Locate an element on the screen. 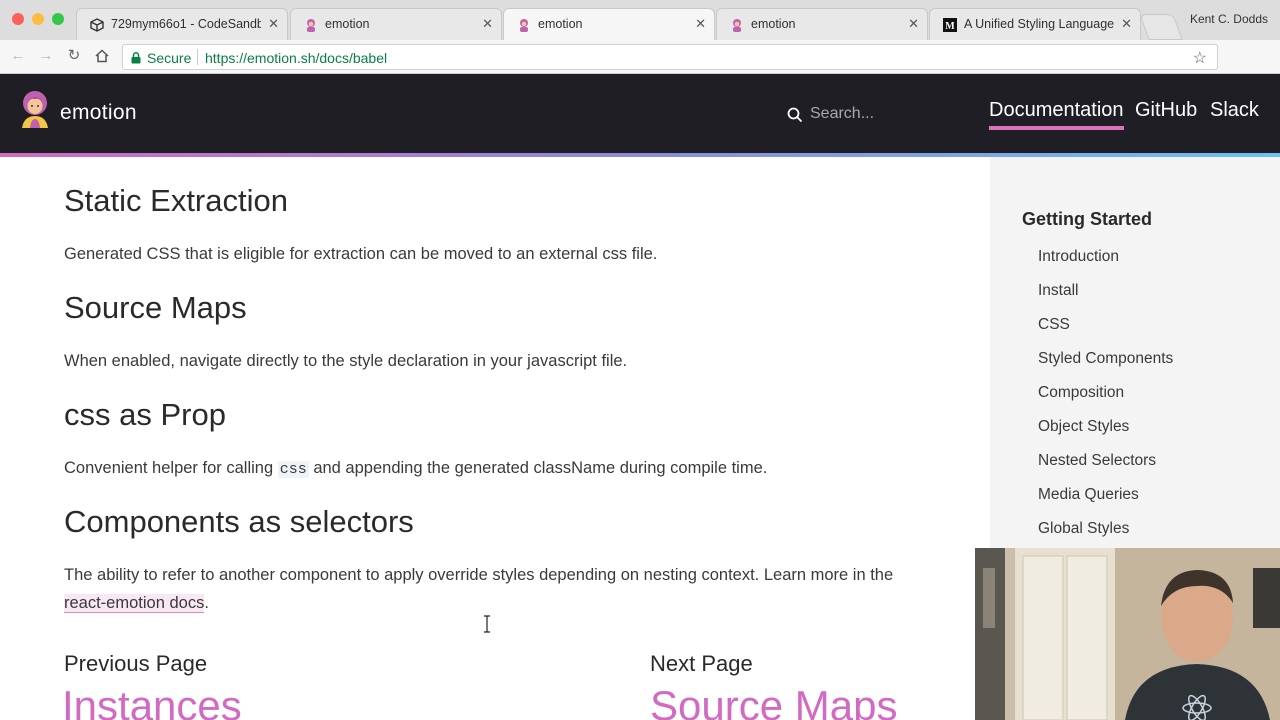  section-heading: Source Maps is located at coordinates (155, 307).